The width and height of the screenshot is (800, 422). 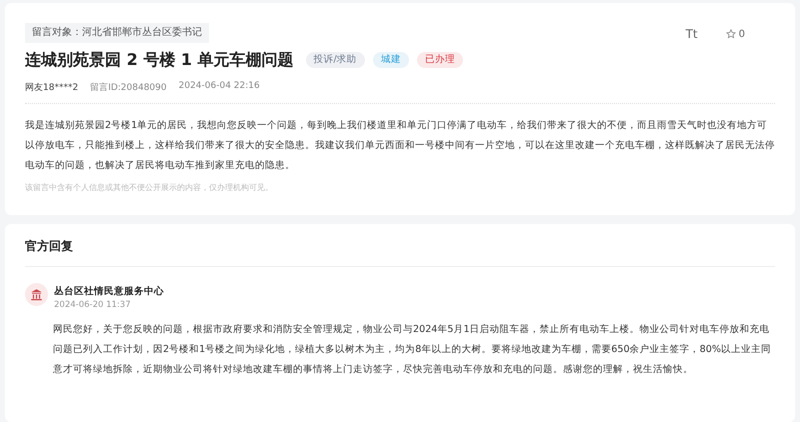 I want to click on reply-body: 网民您好，关于您反映的问题，根据市政府要求和消防安全管理规定，物业公司与2024年5月1日启动阻车器，禁止所有电动车上楼。物业公司针对电车停放和充电问题已列入工作计划，因2号楼和1号楼之间为绿化地，绿植大多以树木为主，均为8年以上的大树。要将绿地改建为车棚，需要650余户业主签字，80%以上业主同意才可将绿地拆除，近期物业公司将针对绿地改建车棚的事情将上门走访签字，尽快完善电动车停放和充电的问题。感谢您的理解，祝生活愉快。, so click(x=412, y=350).